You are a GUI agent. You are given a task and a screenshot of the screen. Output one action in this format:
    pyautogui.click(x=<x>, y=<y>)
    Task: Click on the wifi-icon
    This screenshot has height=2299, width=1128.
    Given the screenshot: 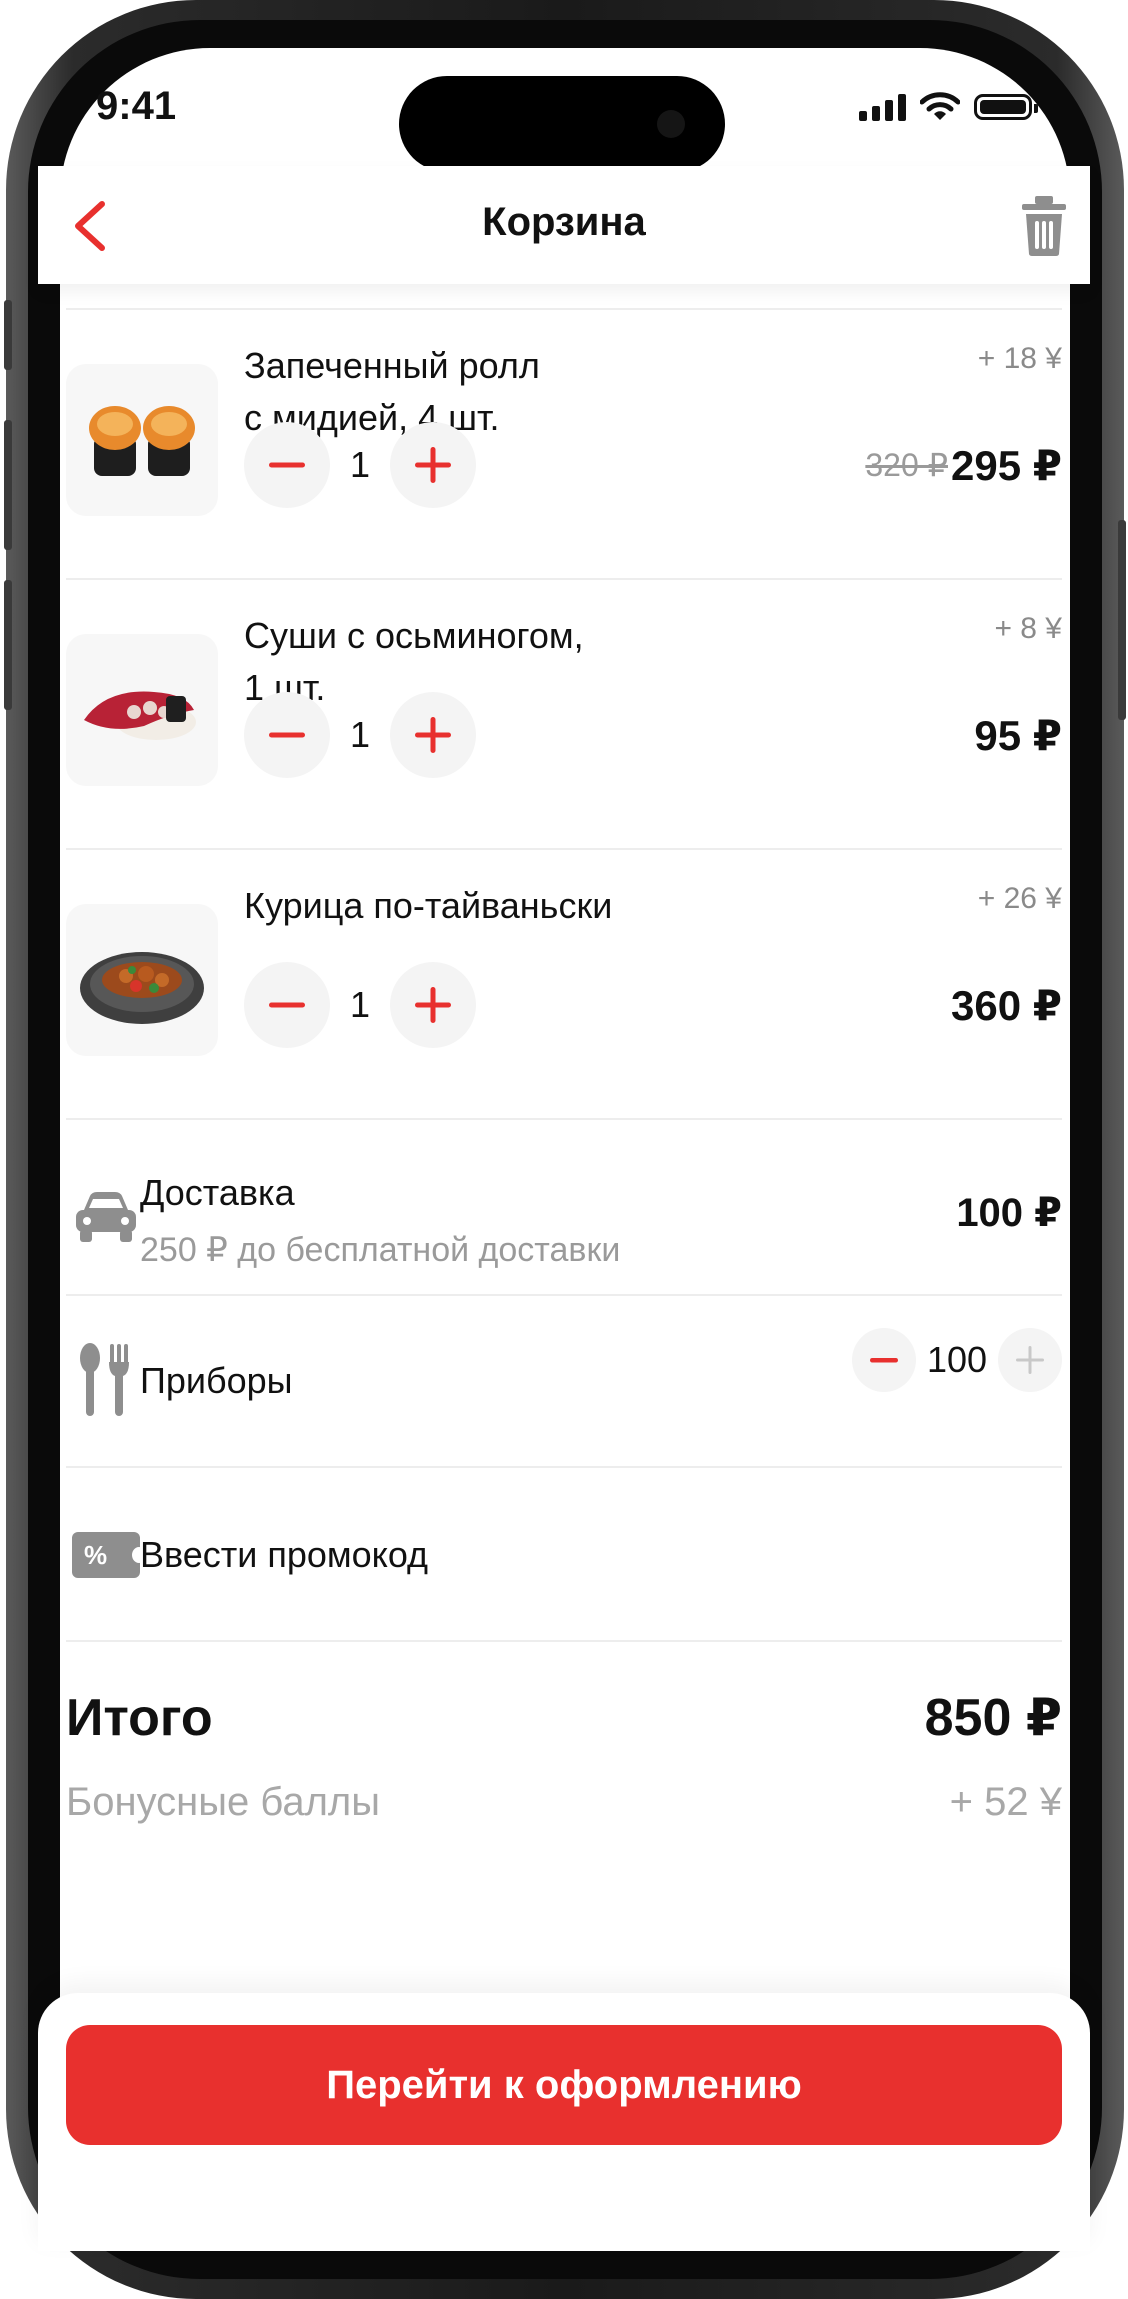 What is the action you would take?
    pyautogui.click(x=940, y=106)
    